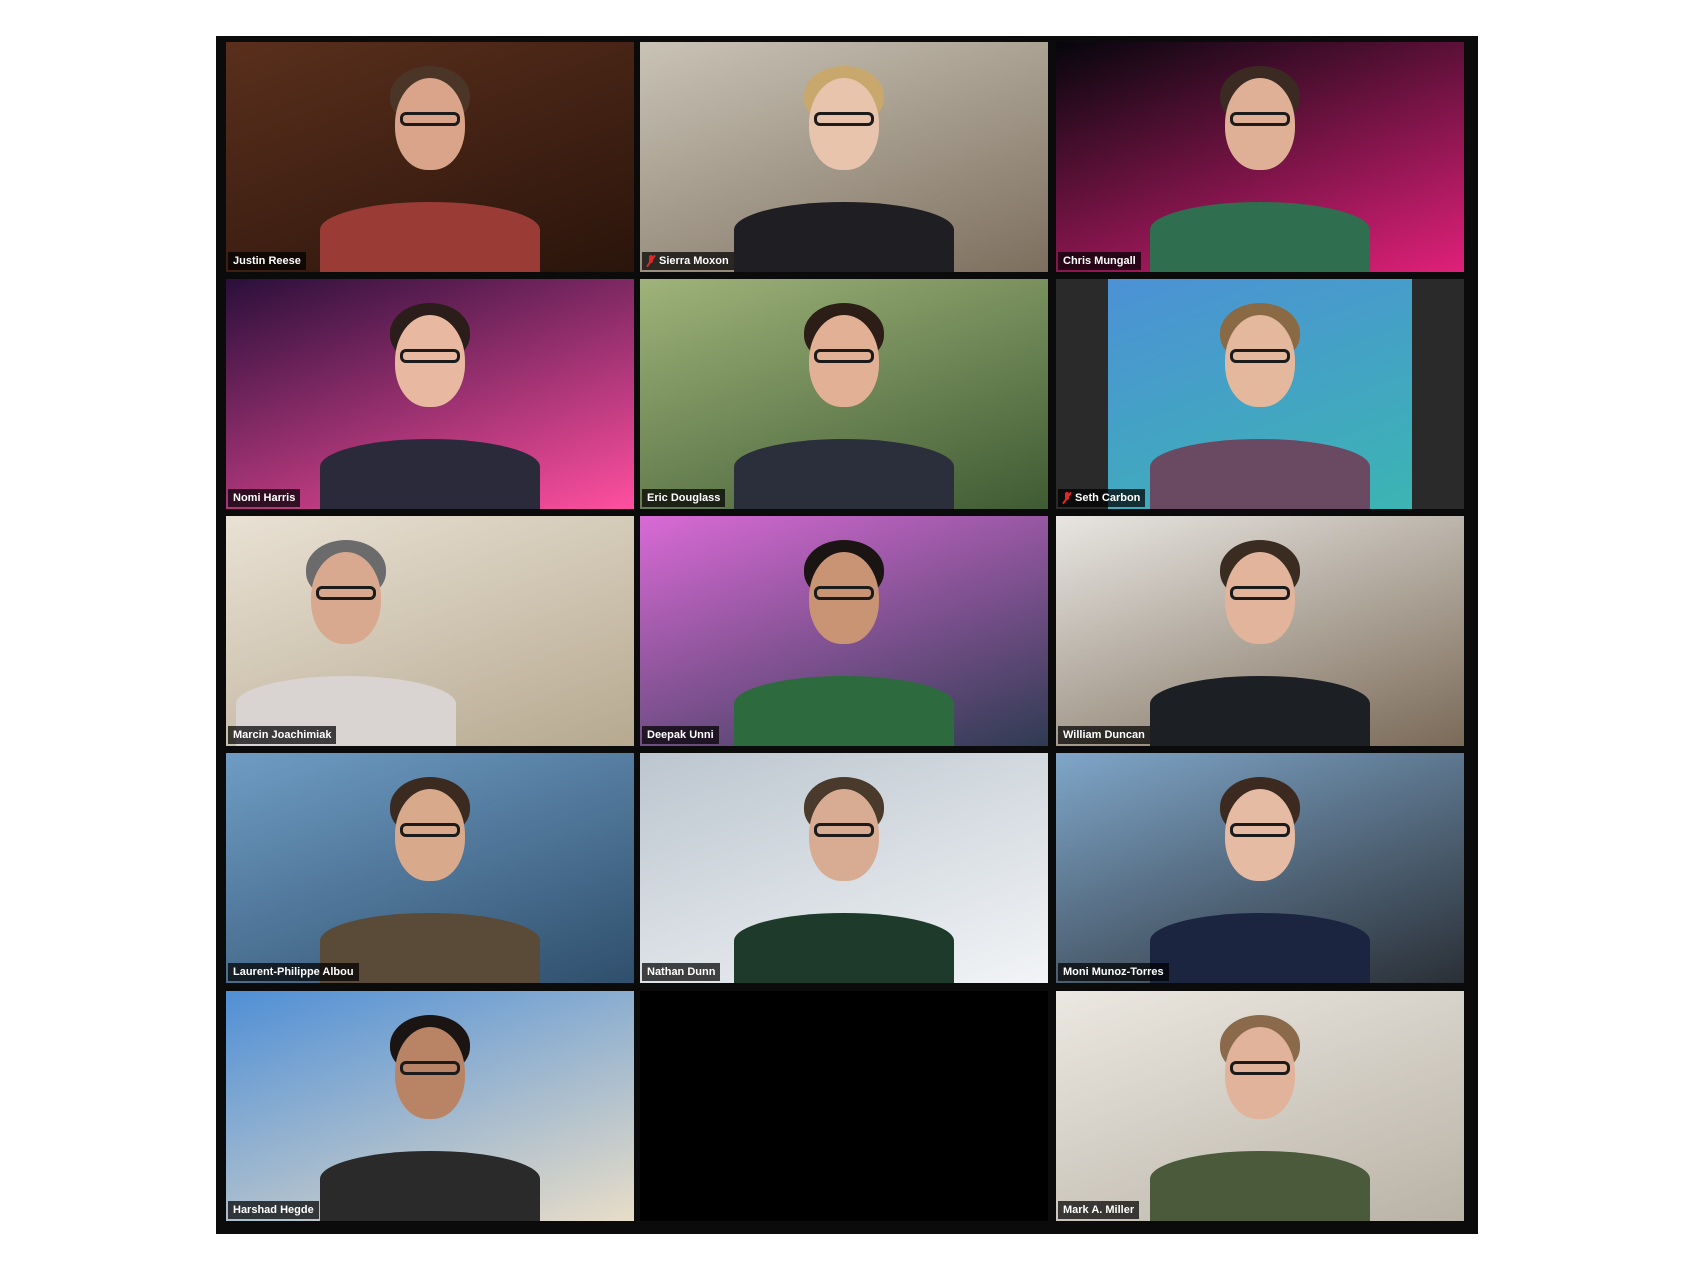 The height and width of the screenshot is (1265, 1687). I want to click on participant-name: Mark A. Miller, so click(1099, 1210).